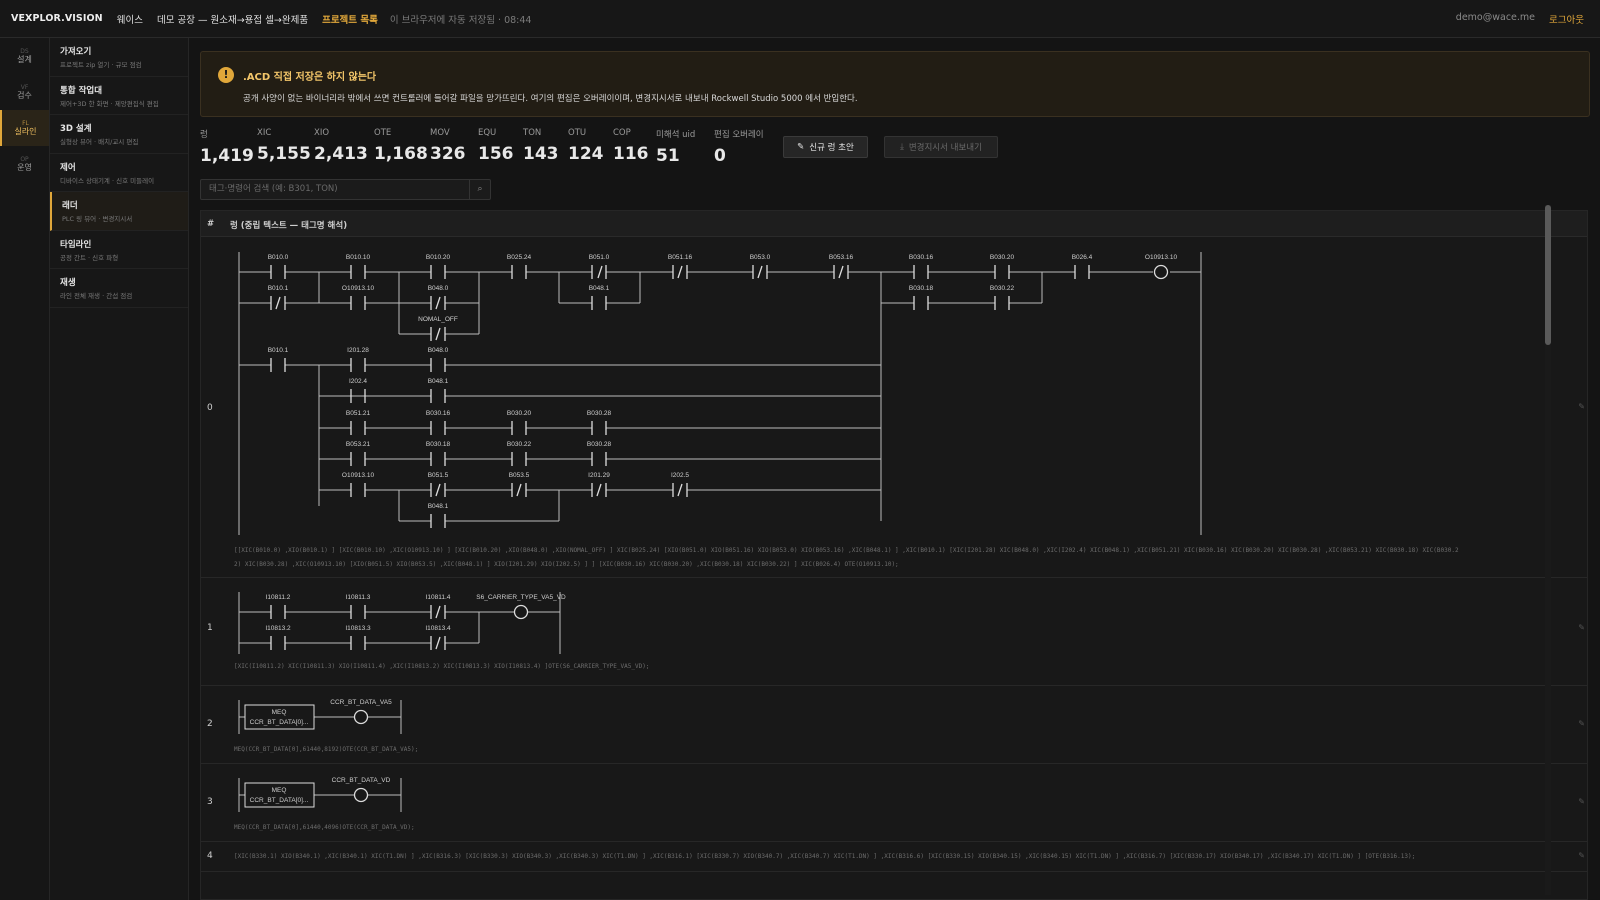 The height and width of the screenshot is (900, 1600). I want to click on sidebar-item-title: 타임라인, so click(76, 244).